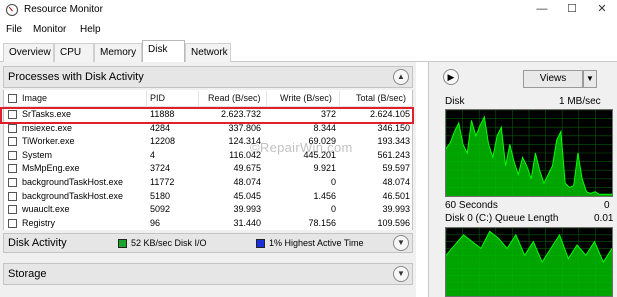  Describe the element at coordinates (244, 127) in the screenshot. I see `cell-read: 337.806` at that location.